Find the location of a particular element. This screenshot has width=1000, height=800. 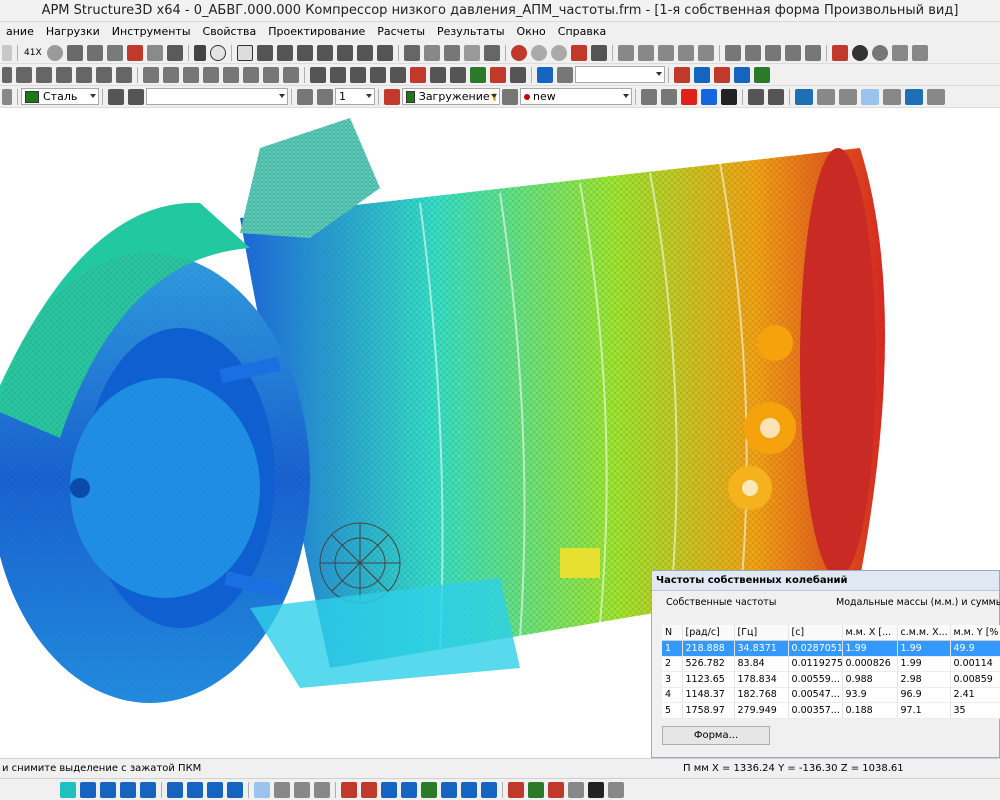

shape-torus-icon is located at coordinates (398, 74).